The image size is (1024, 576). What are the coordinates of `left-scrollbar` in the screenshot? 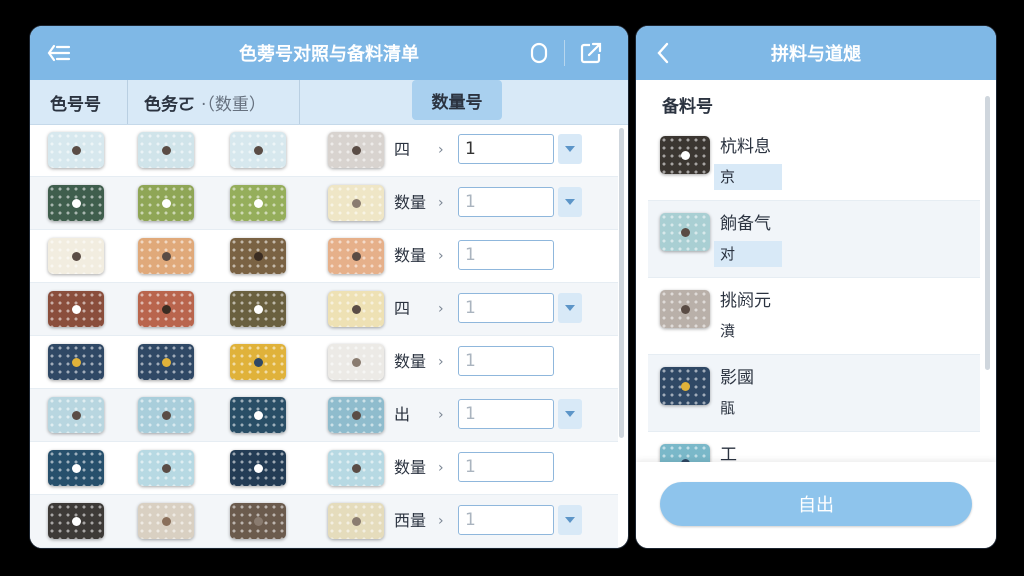 It's located at (621, 283).